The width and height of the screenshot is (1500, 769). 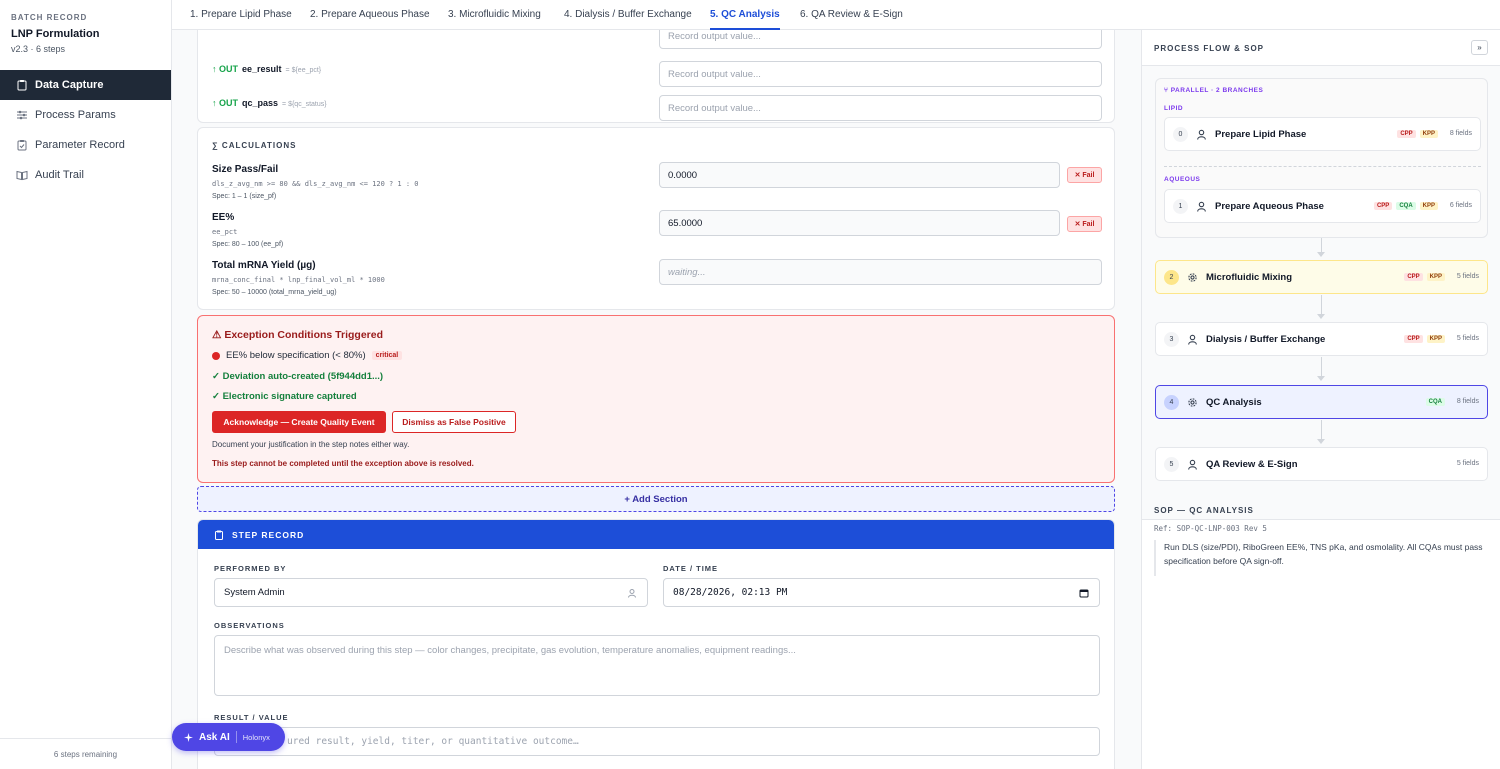 I want to click on flow-node-prepare-lipid-phase: 0 Prepare Lipid Phase CPP KPP 8 fields, so click(x=1322, y=134).